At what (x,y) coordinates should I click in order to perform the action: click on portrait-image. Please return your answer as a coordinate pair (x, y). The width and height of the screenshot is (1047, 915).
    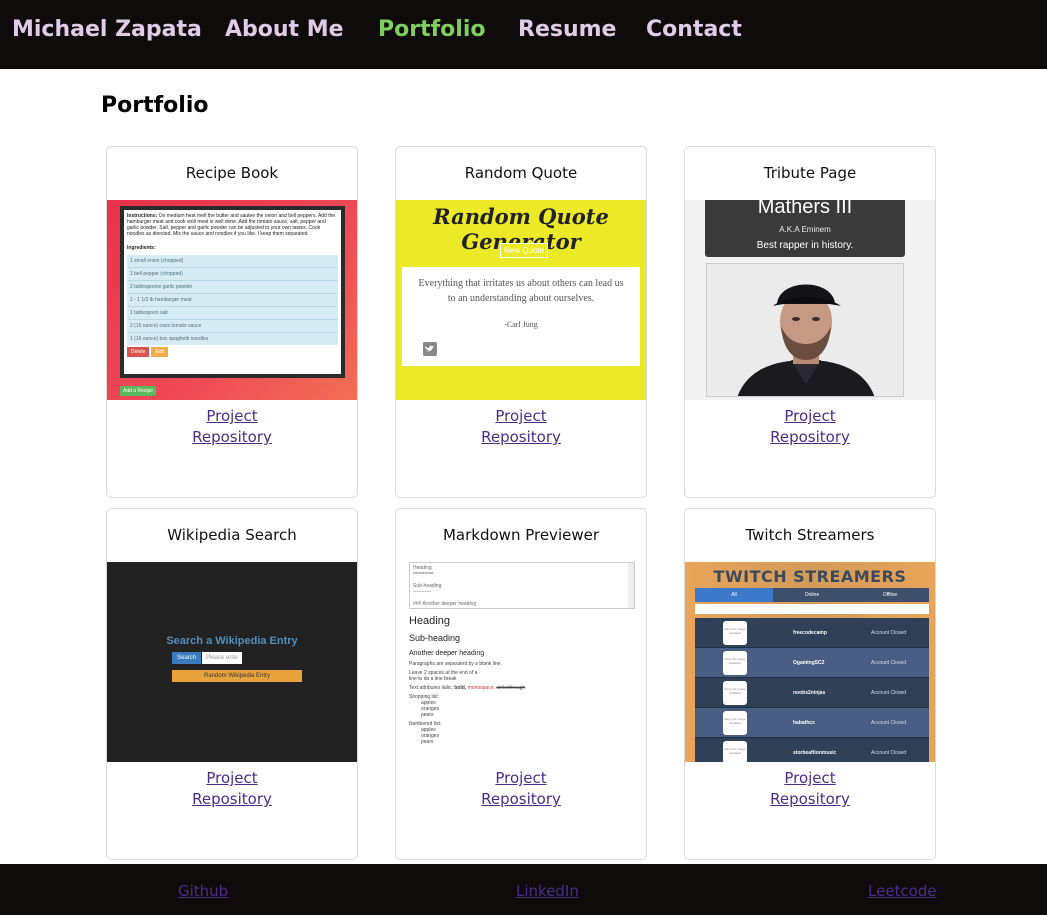
    Looking at the image, I should click on (805, 330).